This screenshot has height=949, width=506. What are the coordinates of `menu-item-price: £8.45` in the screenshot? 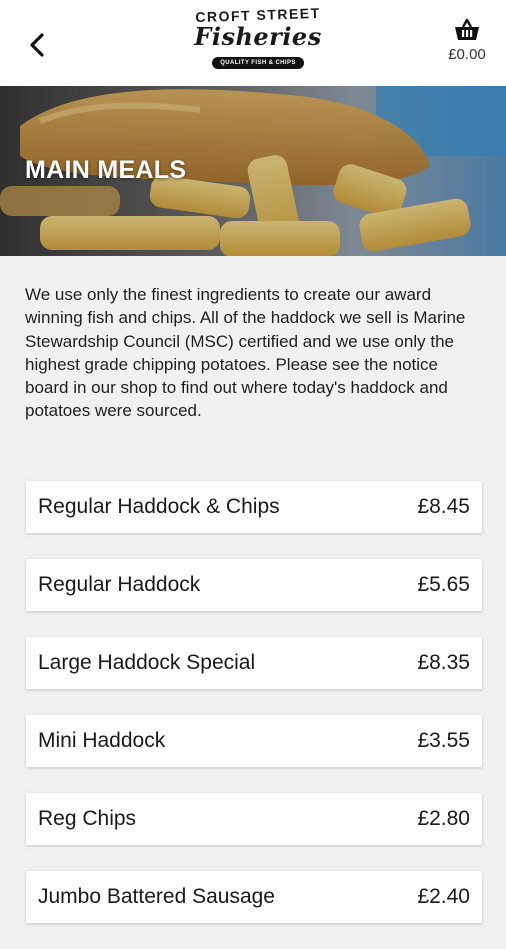 It's located at (443, 506).